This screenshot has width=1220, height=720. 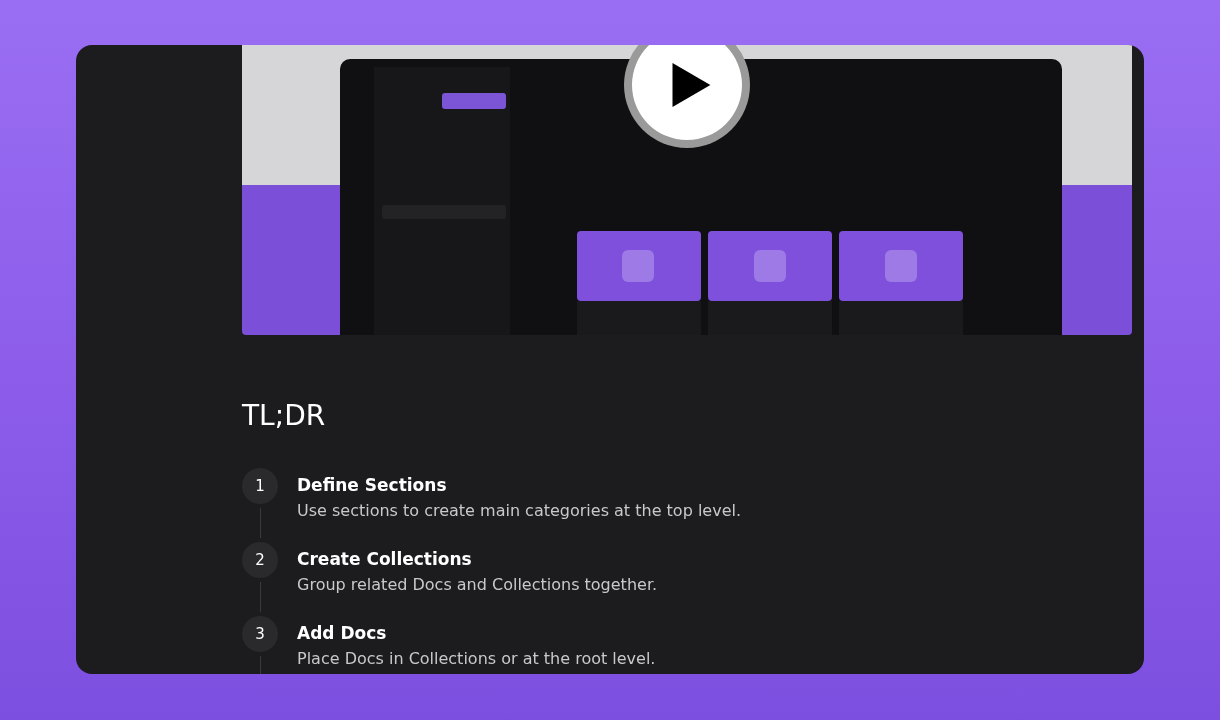 I want to click on step-description: Use sections to create main categories at the top level., so click(x=519, y=511).